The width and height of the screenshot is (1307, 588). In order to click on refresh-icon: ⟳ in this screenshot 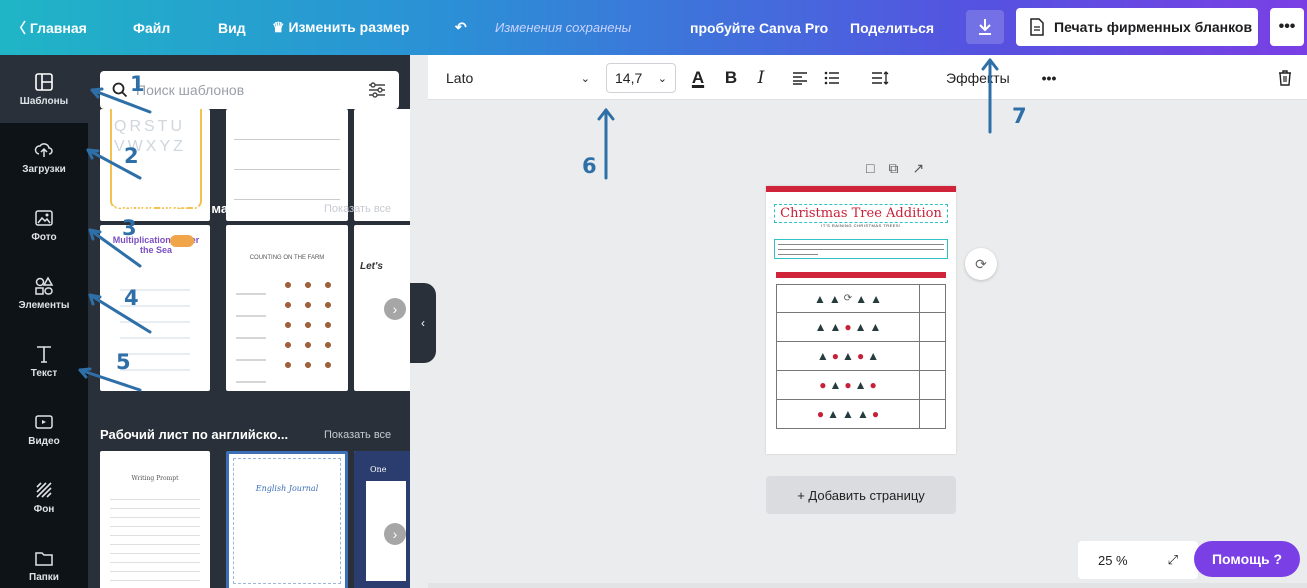, I will do `click(981, 264)`.